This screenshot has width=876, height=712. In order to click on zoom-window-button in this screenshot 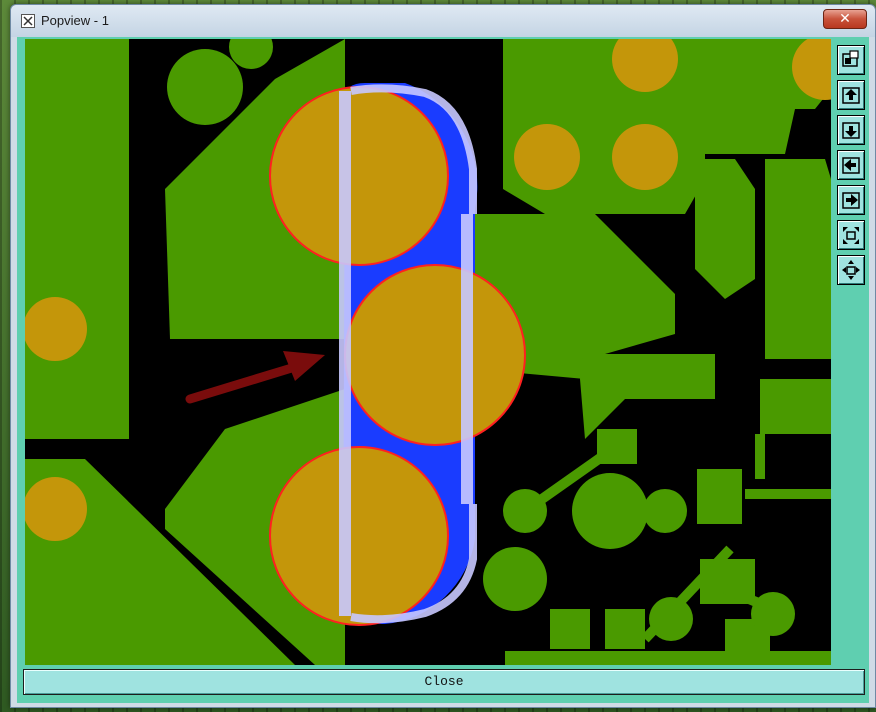, I will do `click(851, 60)`.